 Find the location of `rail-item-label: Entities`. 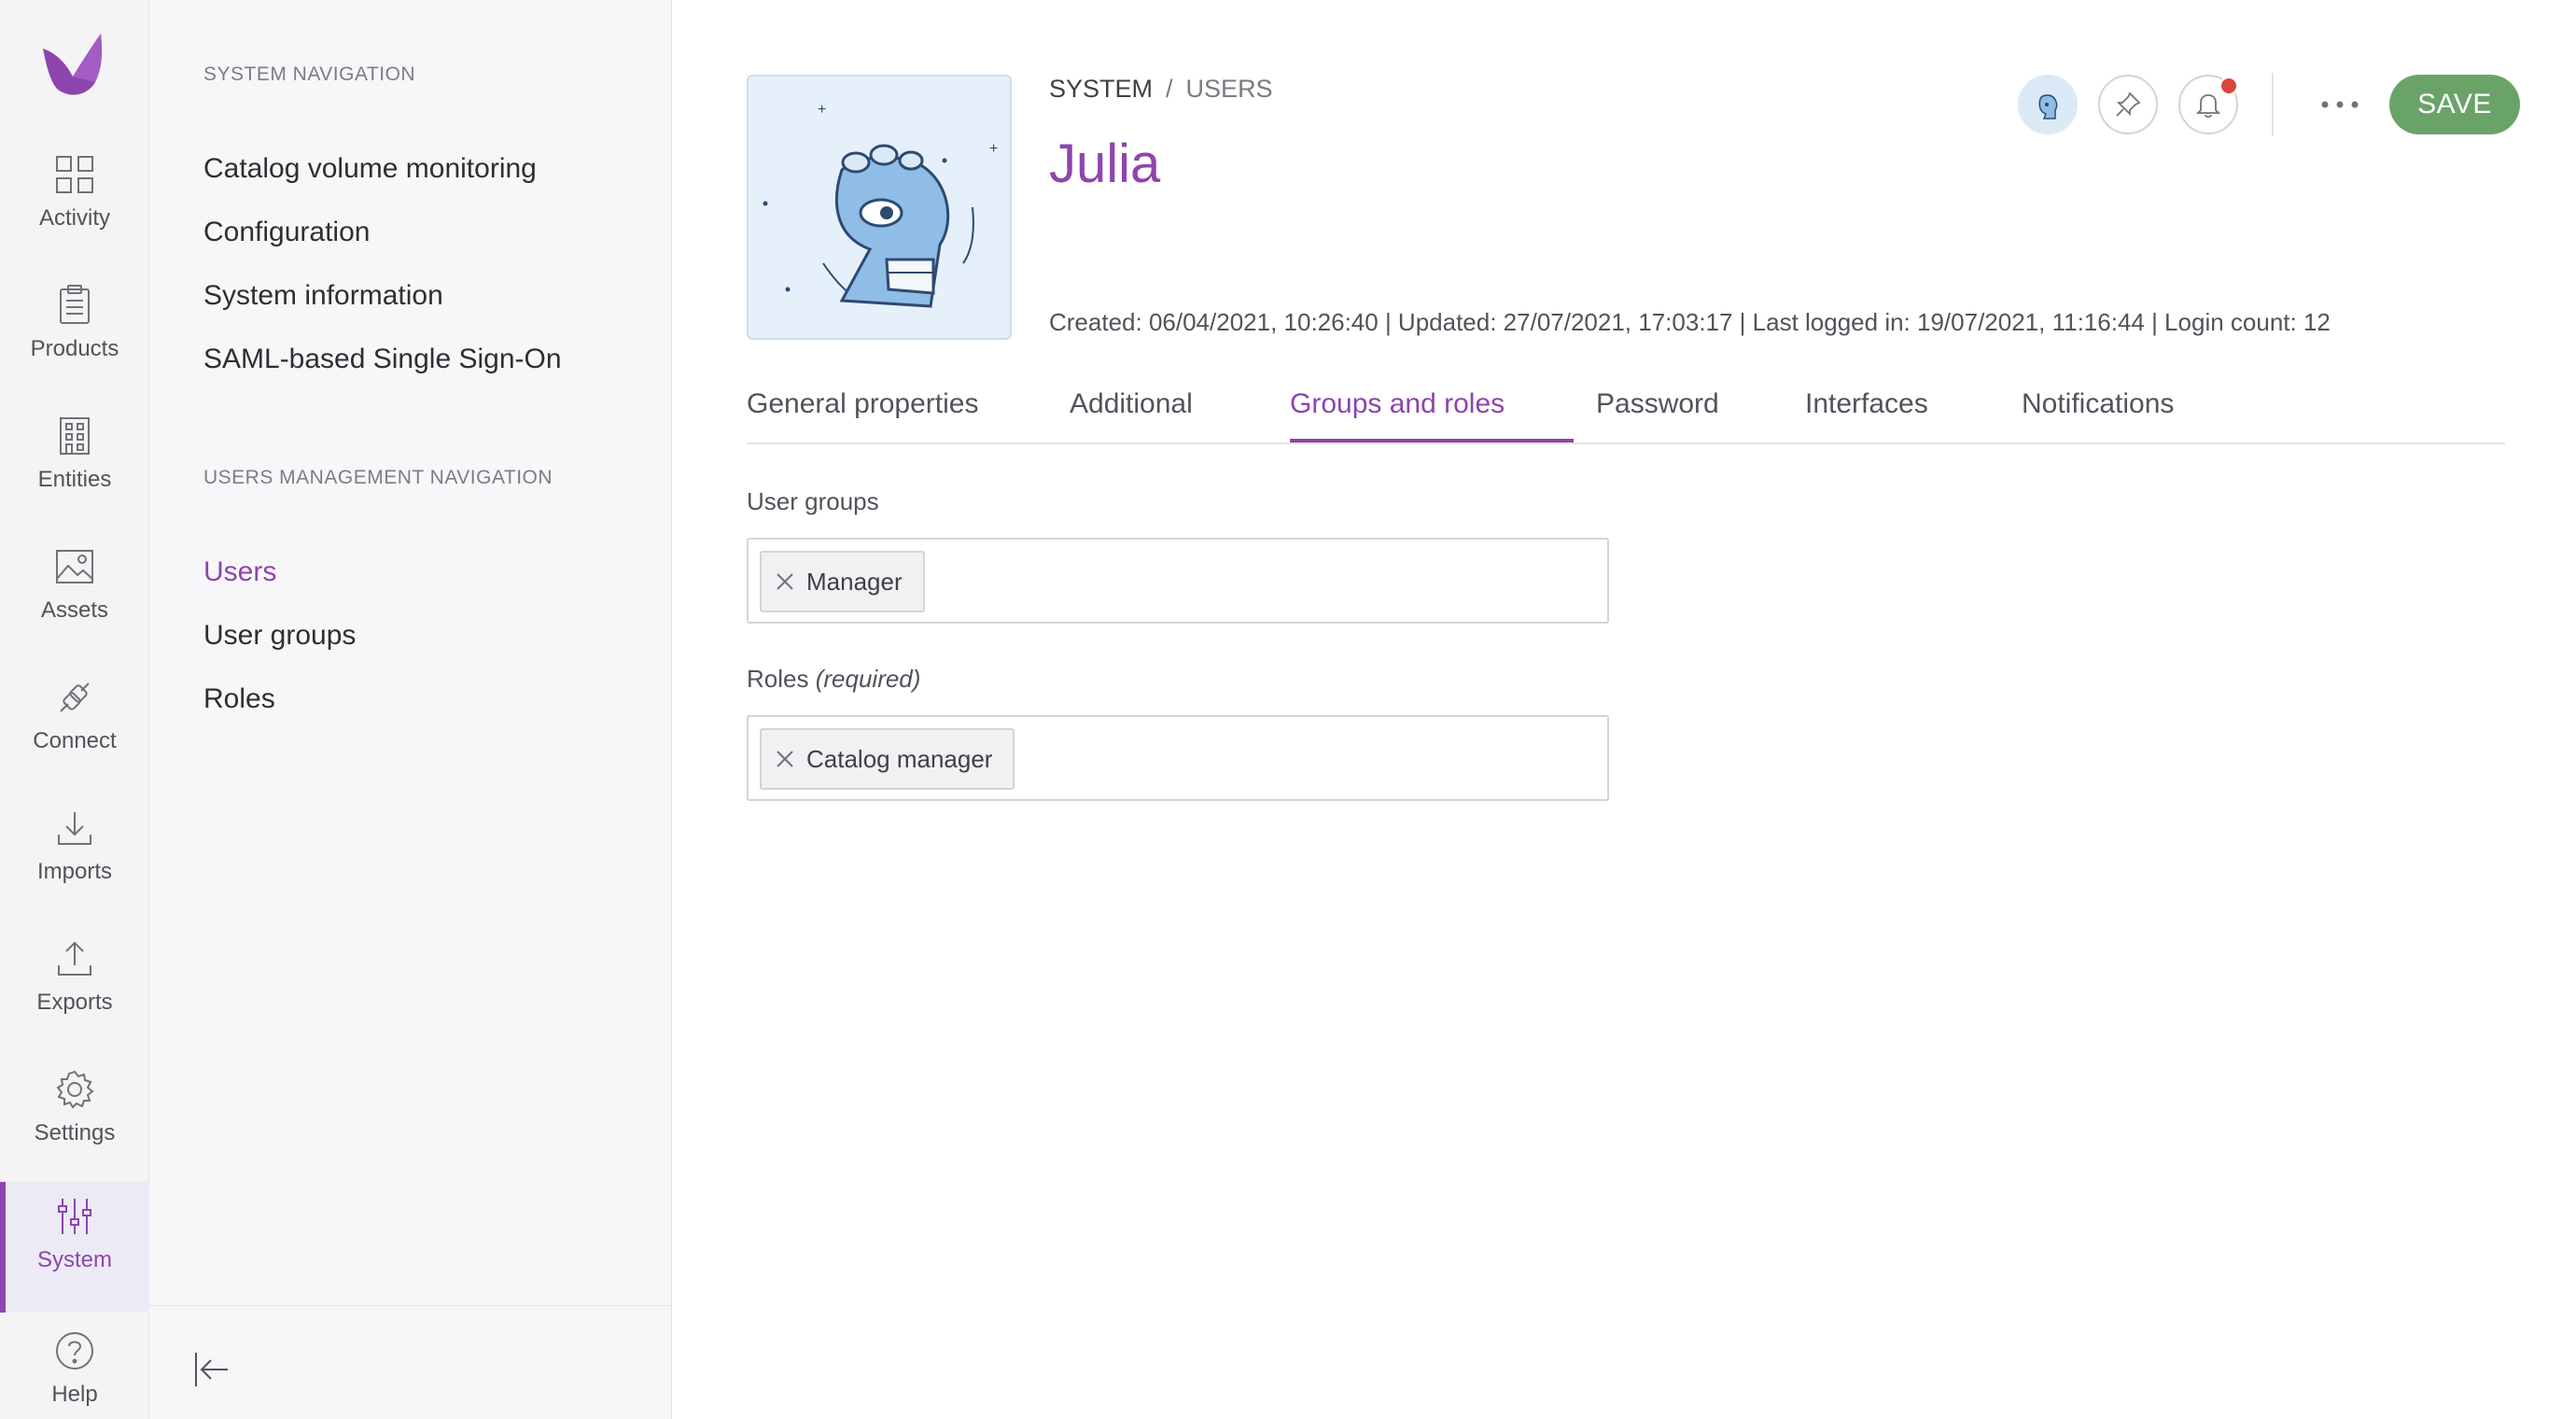

rail-item-label: Entities is located at coordinates (74, 480).